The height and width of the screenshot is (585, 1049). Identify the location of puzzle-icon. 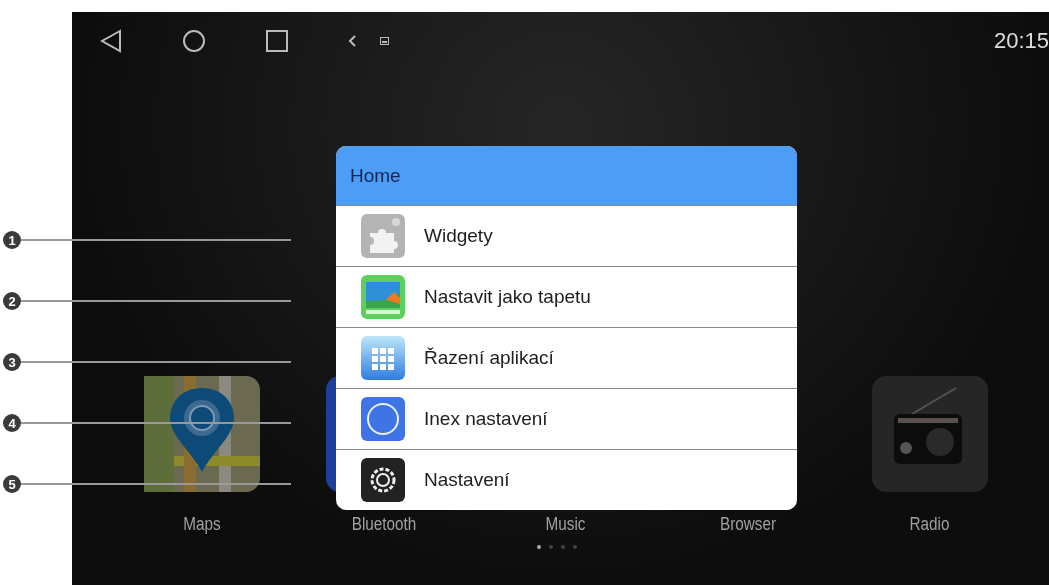
(383, 236).